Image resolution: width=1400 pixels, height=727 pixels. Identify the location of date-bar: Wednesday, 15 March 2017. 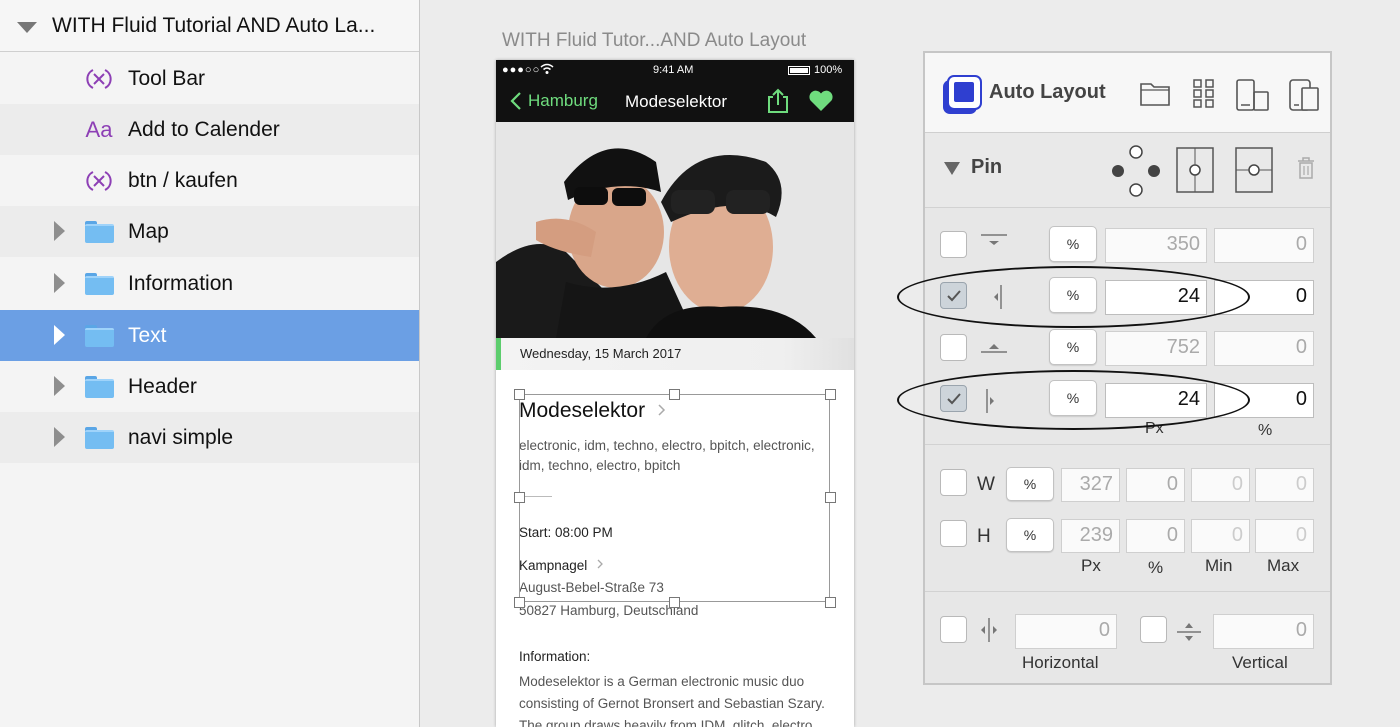
(675, 354).